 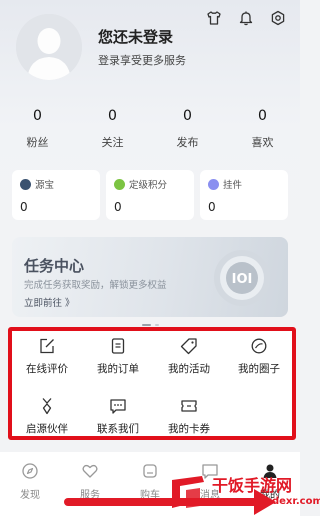 I want to click on check-badge-icon, so click(x=119, y=184).